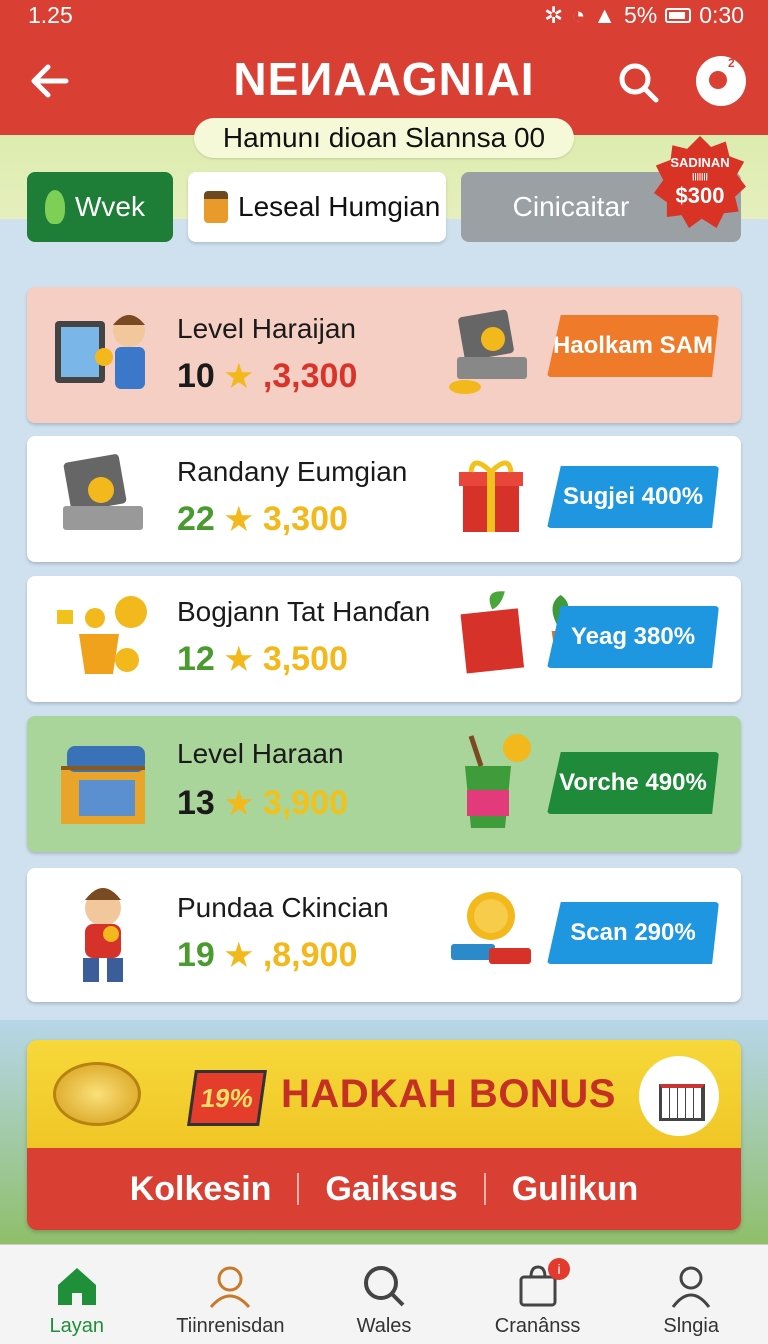  What do you see at coordinates (50, 15) in the screenshot?
I see `status-time: 1.25` at bounding box center [50, 15].